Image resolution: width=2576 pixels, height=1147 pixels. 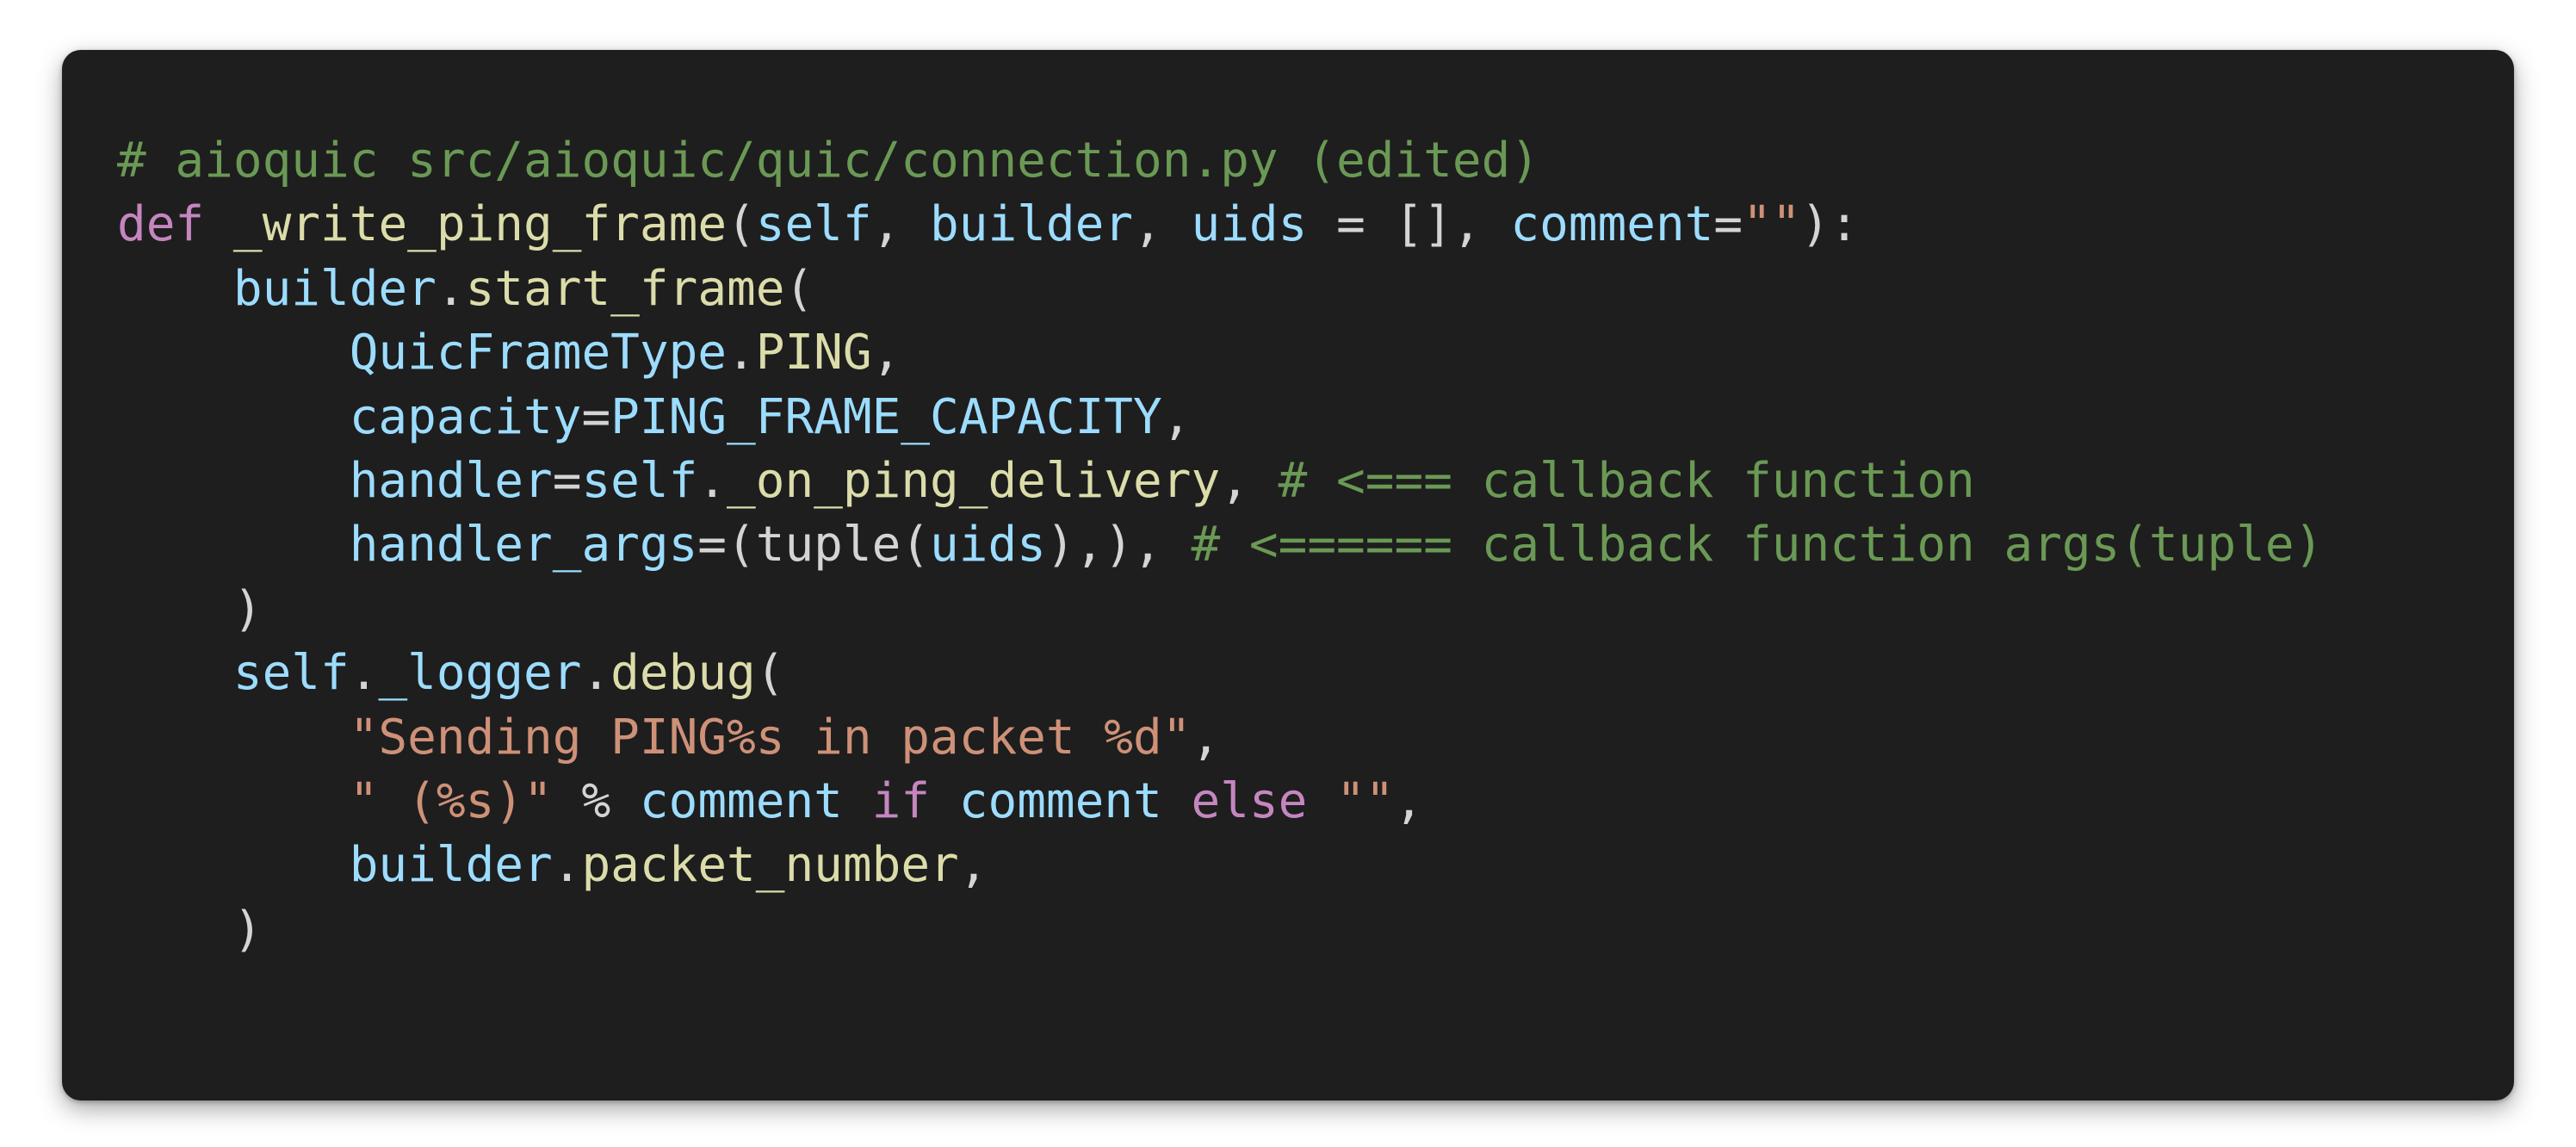 What do you see at coordinates (451, 480) in the screenshot?
I see `code-token: handler` at bounding box center [451, 480].